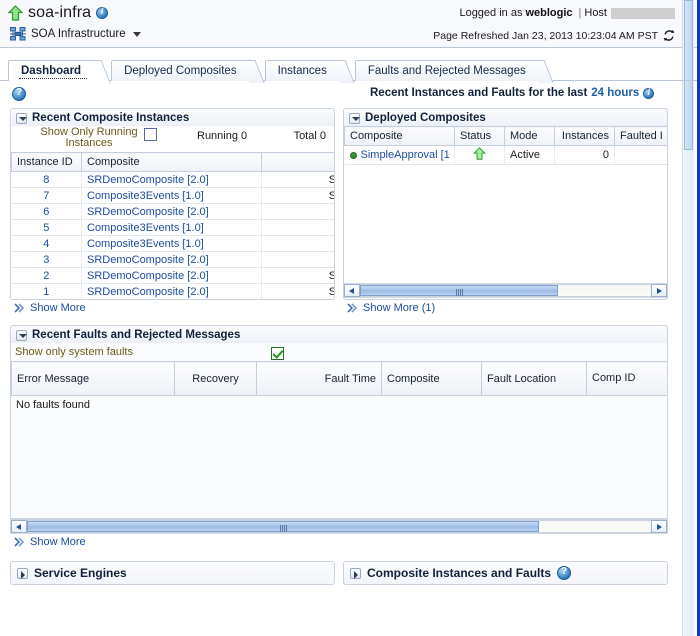 This screenshot has height=636, width=700. I want to click on deployed-composites-hscrollbar, so click(505, 290).